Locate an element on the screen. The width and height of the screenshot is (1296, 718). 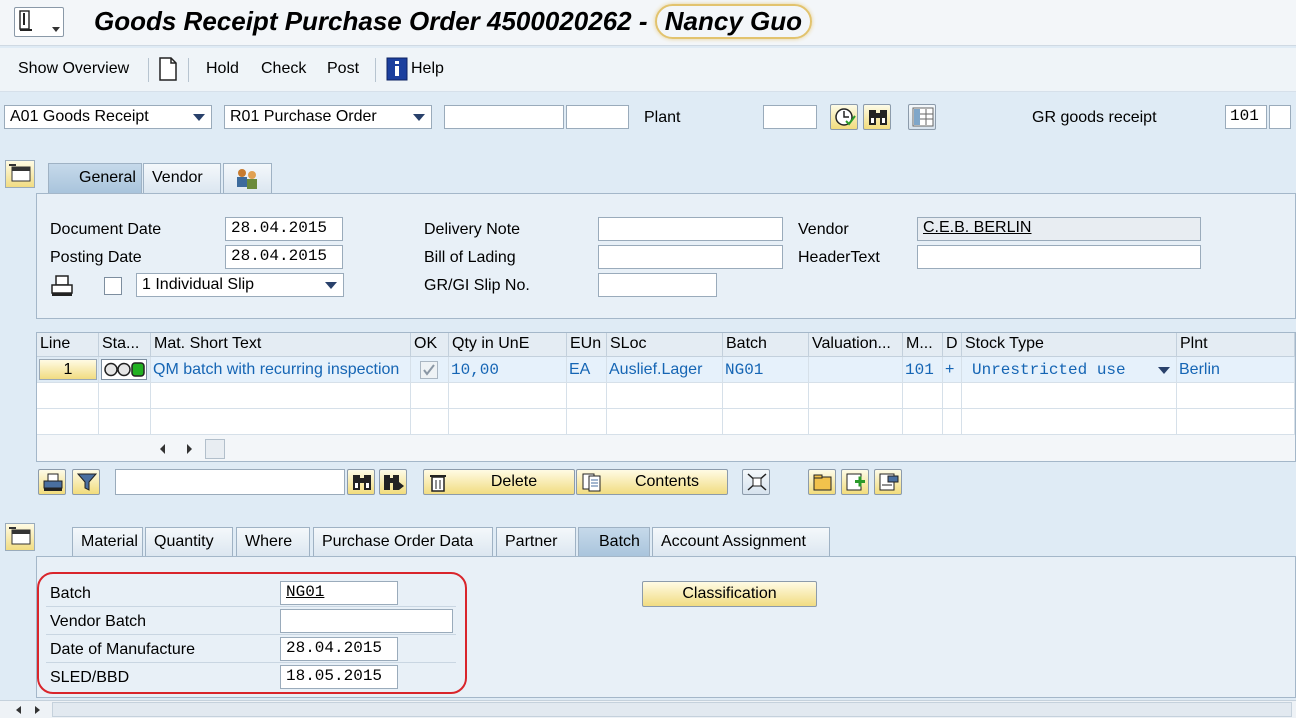
gr-slip-input is located at coordinates (657, 285).